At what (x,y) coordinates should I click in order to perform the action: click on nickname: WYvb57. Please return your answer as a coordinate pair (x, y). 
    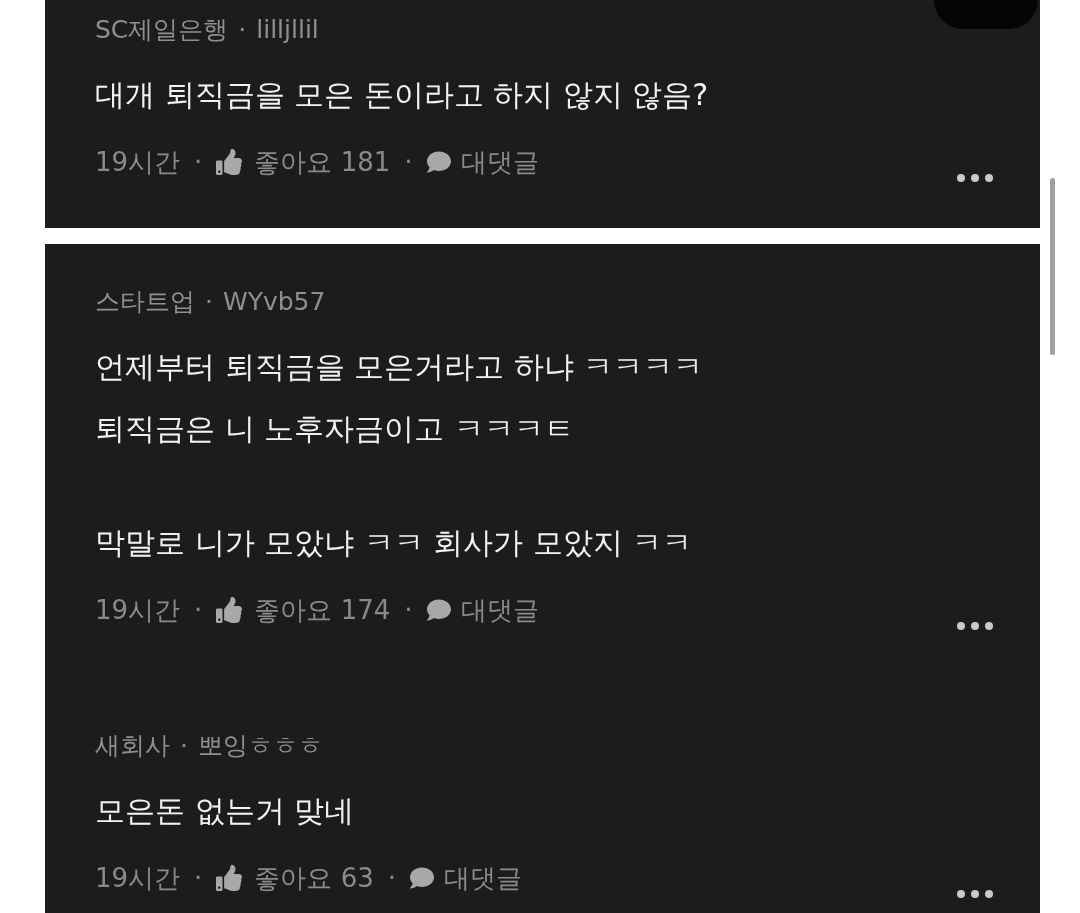
    Looking at the image, I should click on (274, 302).